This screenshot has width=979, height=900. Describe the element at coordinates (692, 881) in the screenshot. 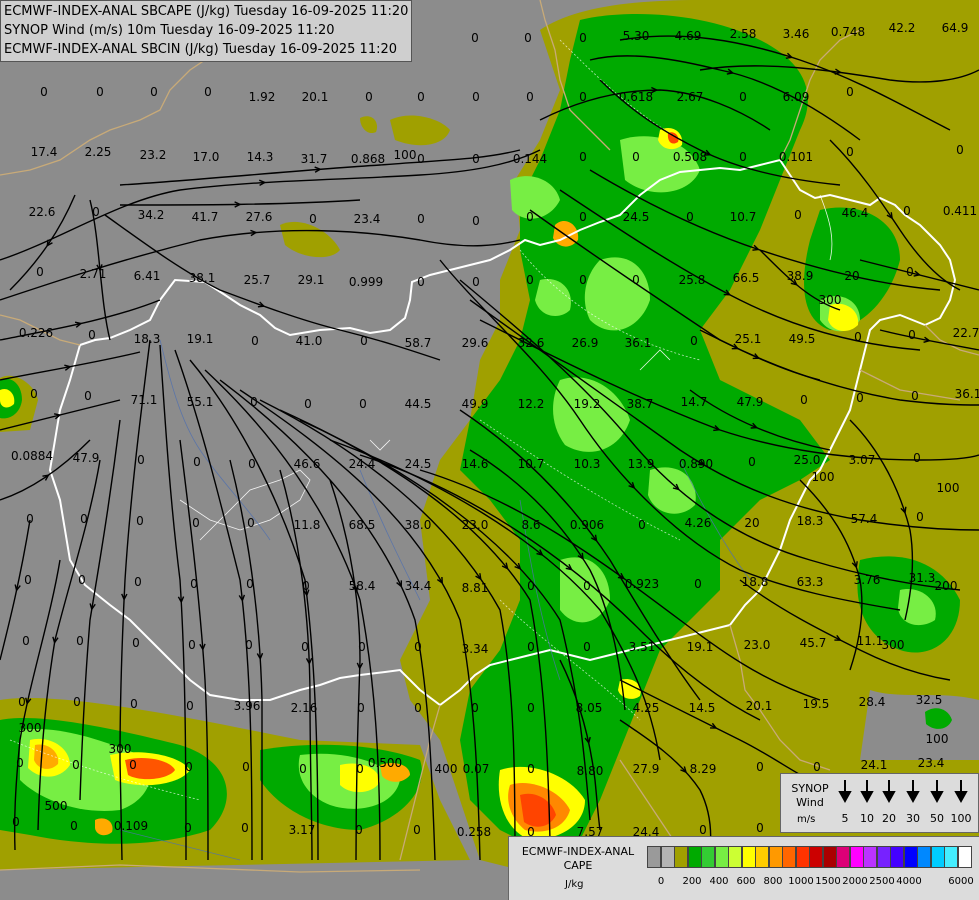

I see `cape-legend-tick: 200` at that location.